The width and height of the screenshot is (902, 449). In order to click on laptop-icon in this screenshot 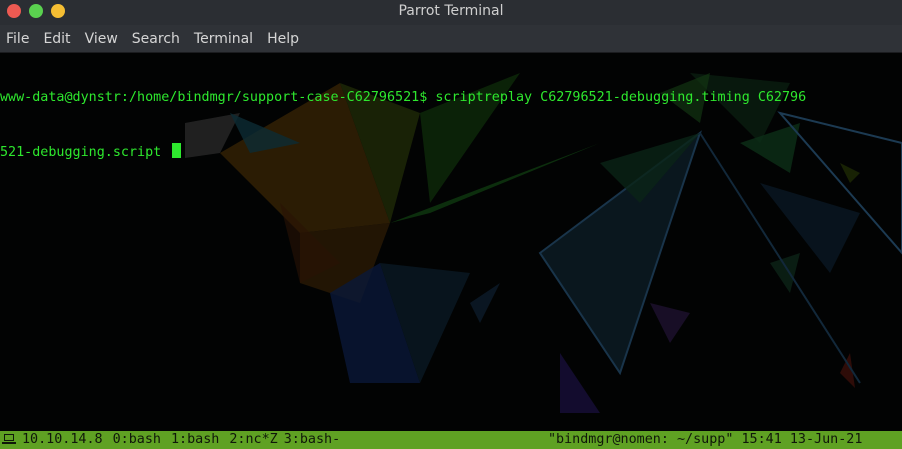, I will do `click(9, 439)`.